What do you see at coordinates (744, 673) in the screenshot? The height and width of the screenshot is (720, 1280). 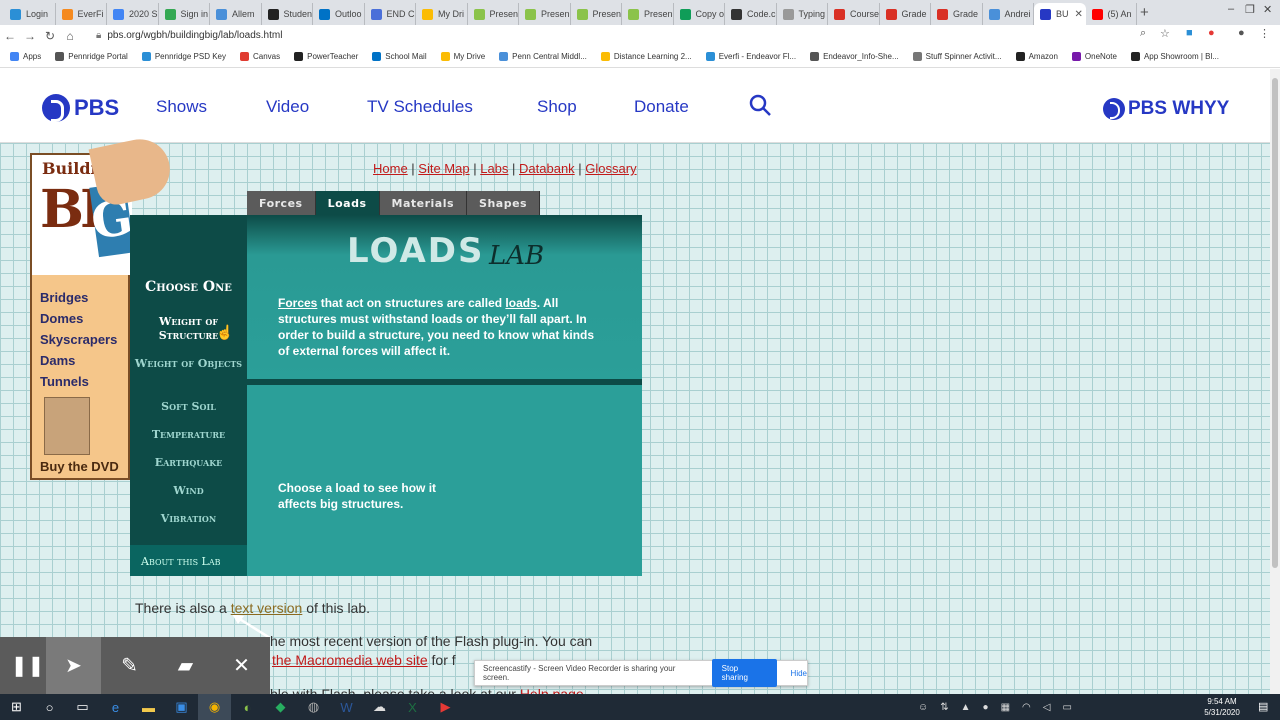 I see `stop-sharing-button: Stop sharing` at bounding box center [744, 673].